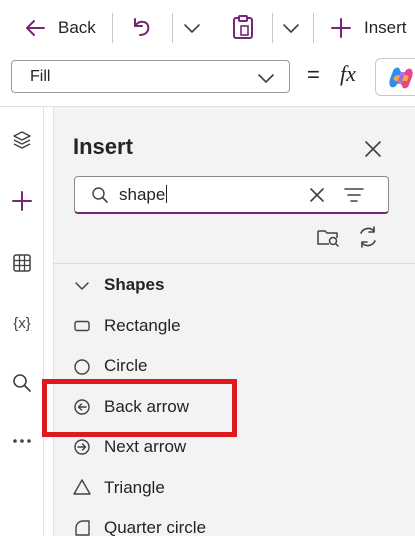 The image size is (415, 541). What do you see at coordinates (155, 527) in the screenshot?
I see `list-item-label: Quarter circle` at bounding box center [155, 527].